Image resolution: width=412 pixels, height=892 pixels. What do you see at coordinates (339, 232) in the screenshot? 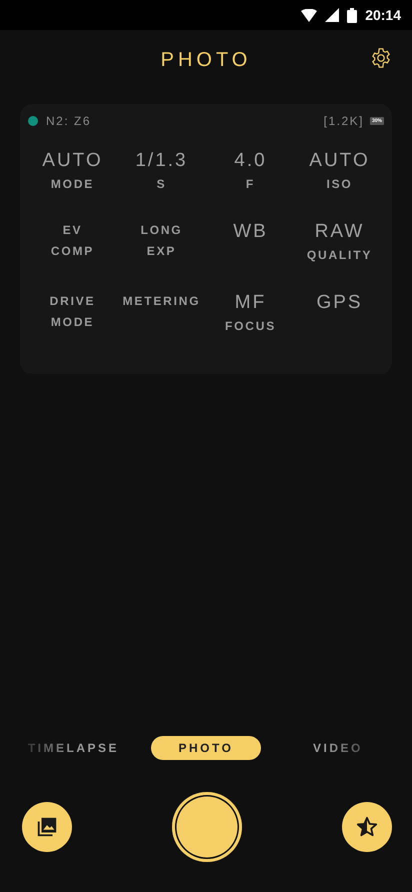
I see `setting-value: RAW` at bounding box center [339, 232].